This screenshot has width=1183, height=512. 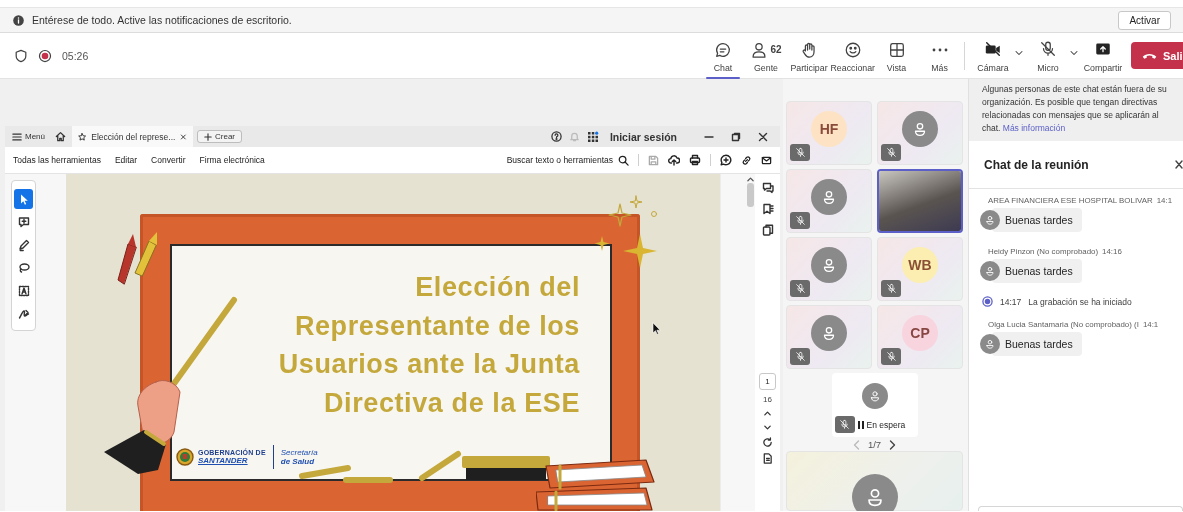 I want to click on logo-text: SANTANDER, so click(x=223, y=460).